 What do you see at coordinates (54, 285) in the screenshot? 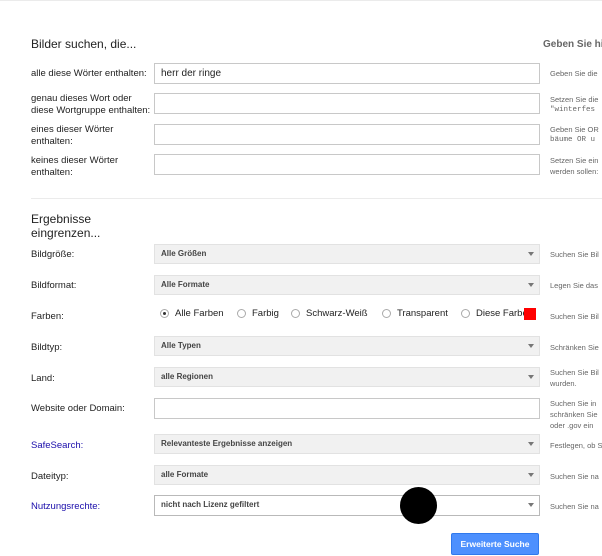
I see `label-aspect-ratio: Bildformat:` at bounding box center [54, 285].